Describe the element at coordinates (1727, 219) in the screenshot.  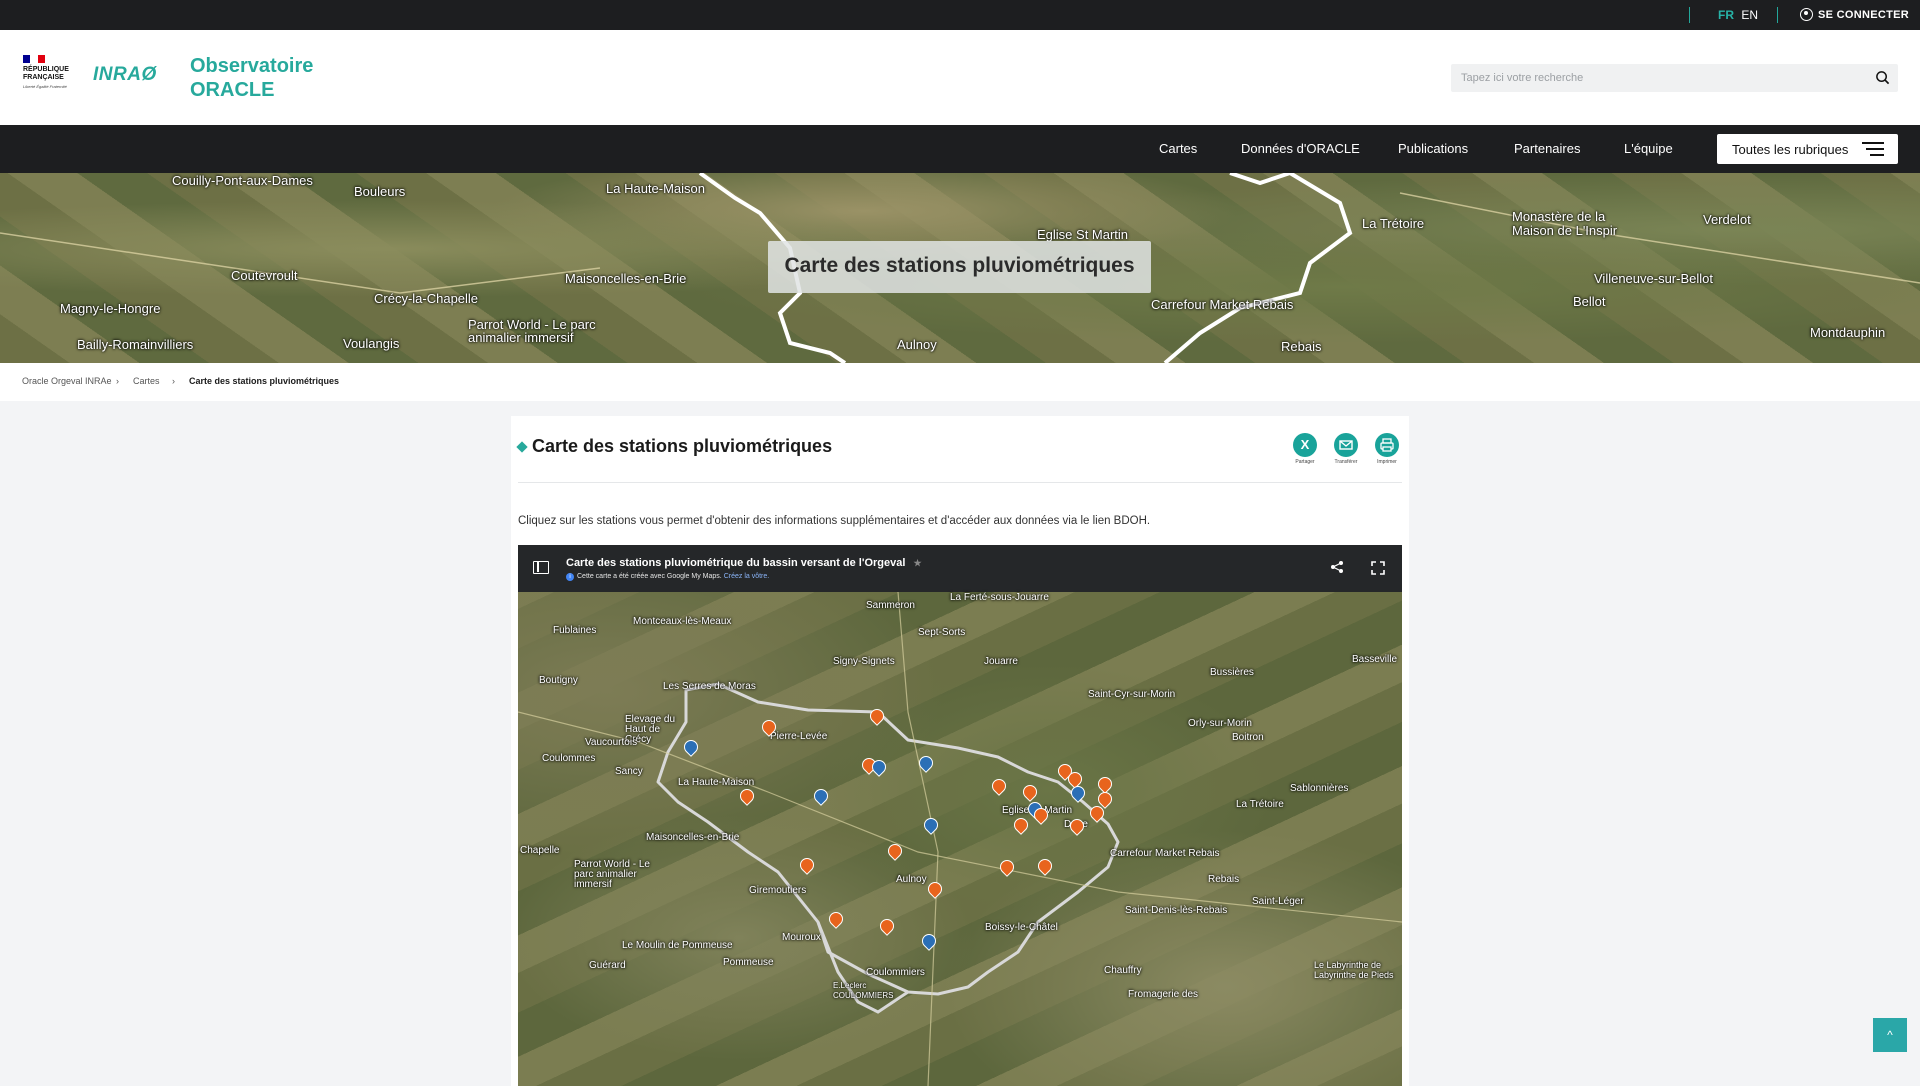
I see `map-place-label: Verdelot` at that location.